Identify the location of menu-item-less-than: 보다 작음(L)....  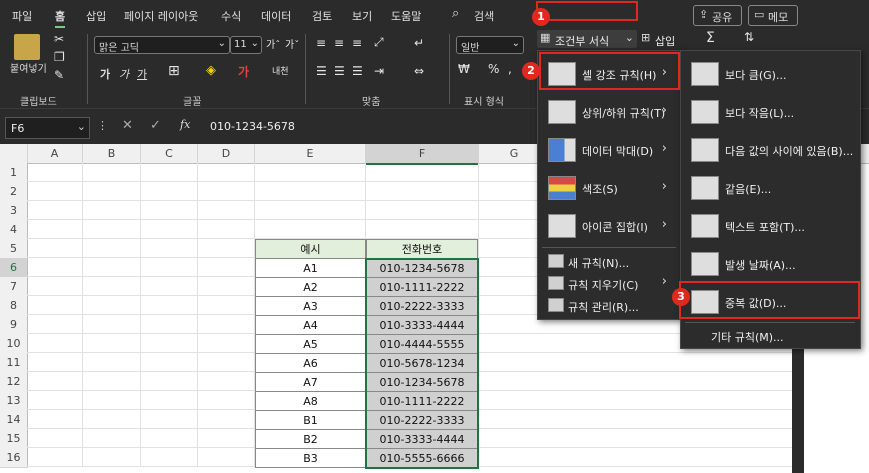
(769, 111).